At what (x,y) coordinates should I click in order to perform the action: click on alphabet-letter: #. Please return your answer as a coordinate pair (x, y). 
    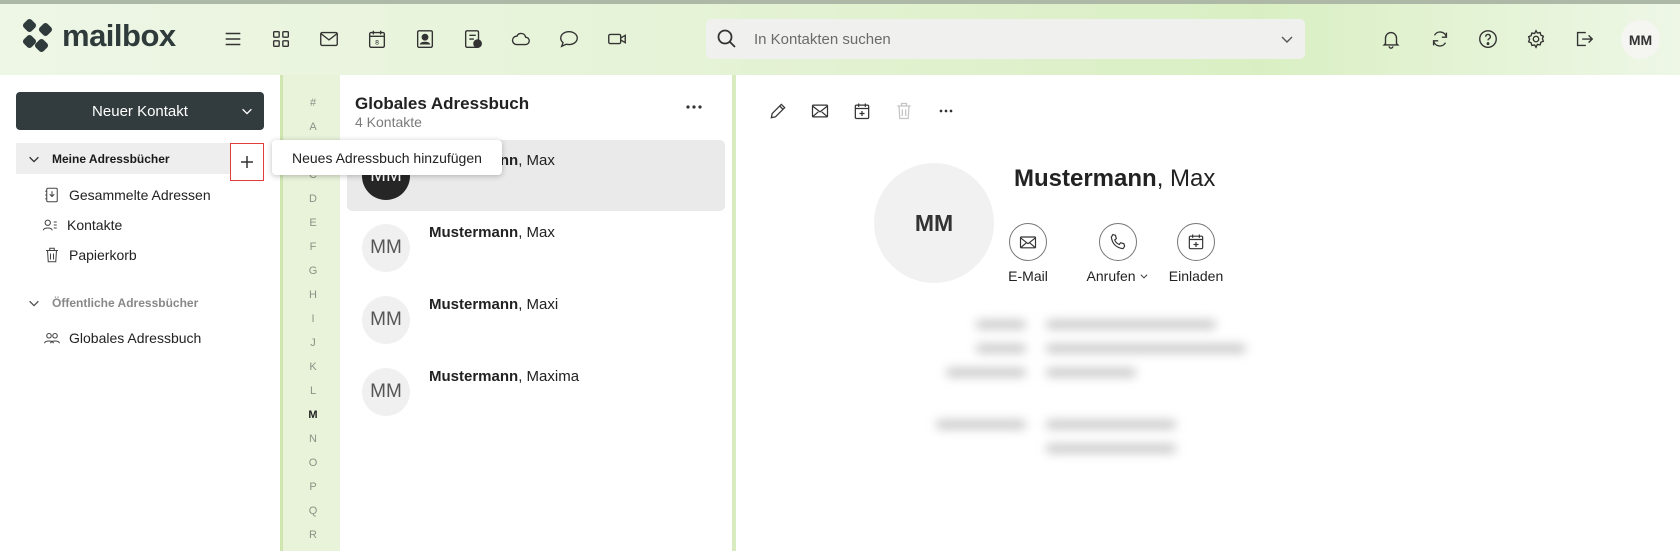
    Looking at the image, I should click on (313, 103).